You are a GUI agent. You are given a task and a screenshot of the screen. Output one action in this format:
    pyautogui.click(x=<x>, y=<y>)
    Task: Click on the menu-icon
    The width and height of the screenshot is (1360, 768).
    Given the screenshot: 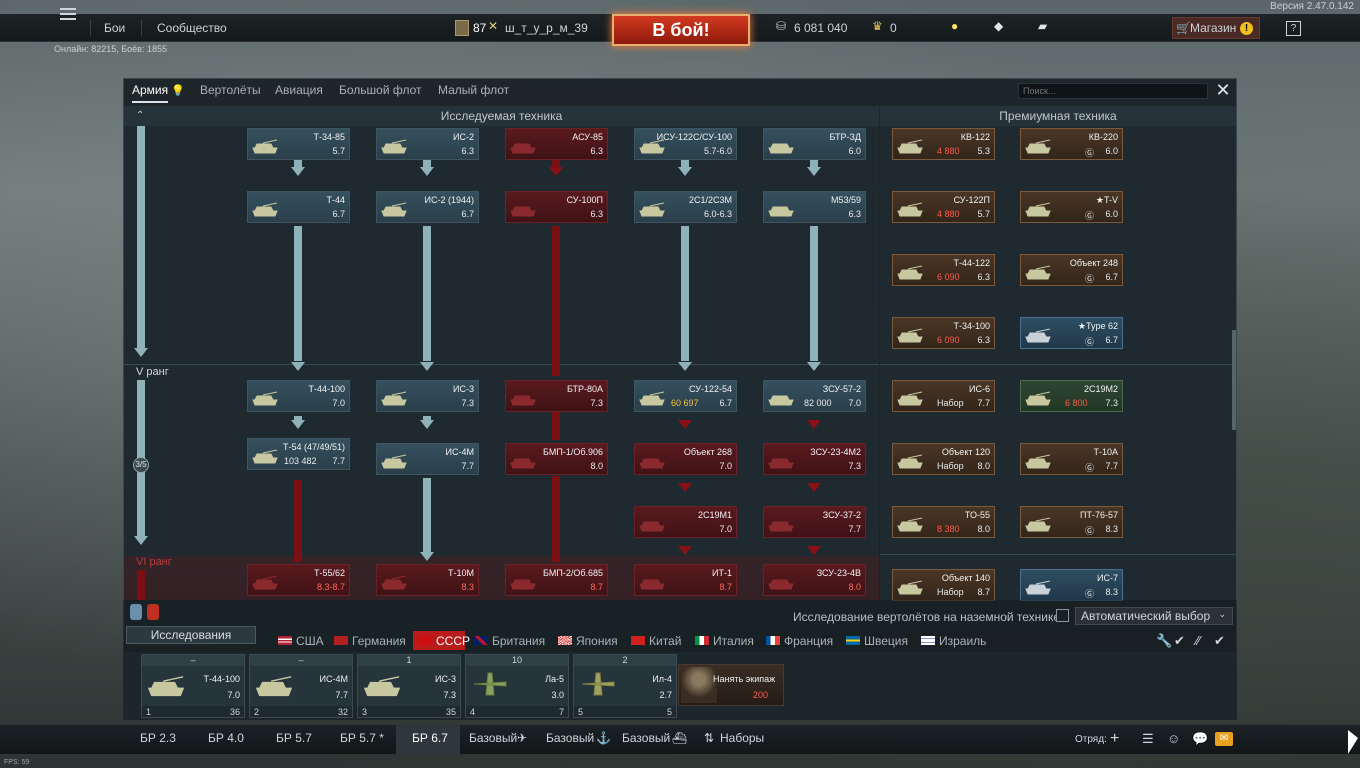 What is the action you would take?
    pyautogui.click(x=68, y=14)
    